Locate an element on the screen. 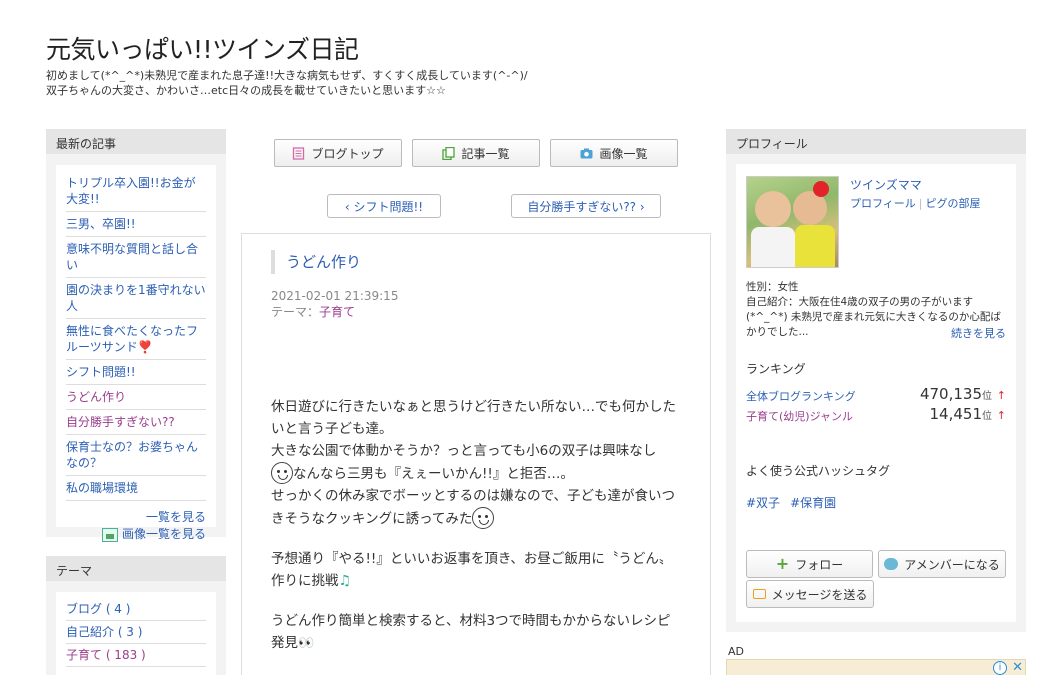  recent-item-link: うどん作り is located at coordinates (96, 397).